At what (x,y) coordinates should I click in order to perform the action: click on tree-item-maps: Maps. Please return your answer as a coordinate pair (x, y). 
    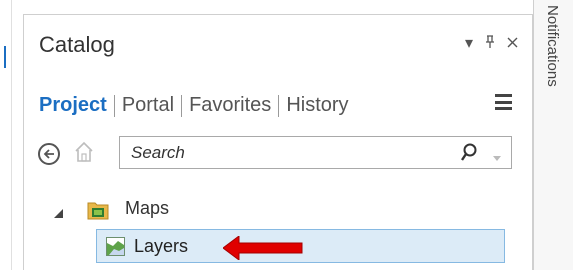
    Looking at the image, I should click on (147, 208).